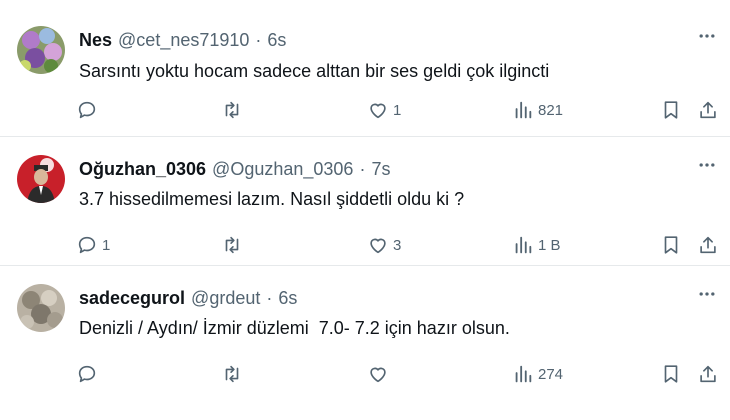 This screenshot has height=420, width=730. What do you see at coordinates (549, 245) in the screenshot?
I see `views-count: 1 B` at bounding box center [549, 245].